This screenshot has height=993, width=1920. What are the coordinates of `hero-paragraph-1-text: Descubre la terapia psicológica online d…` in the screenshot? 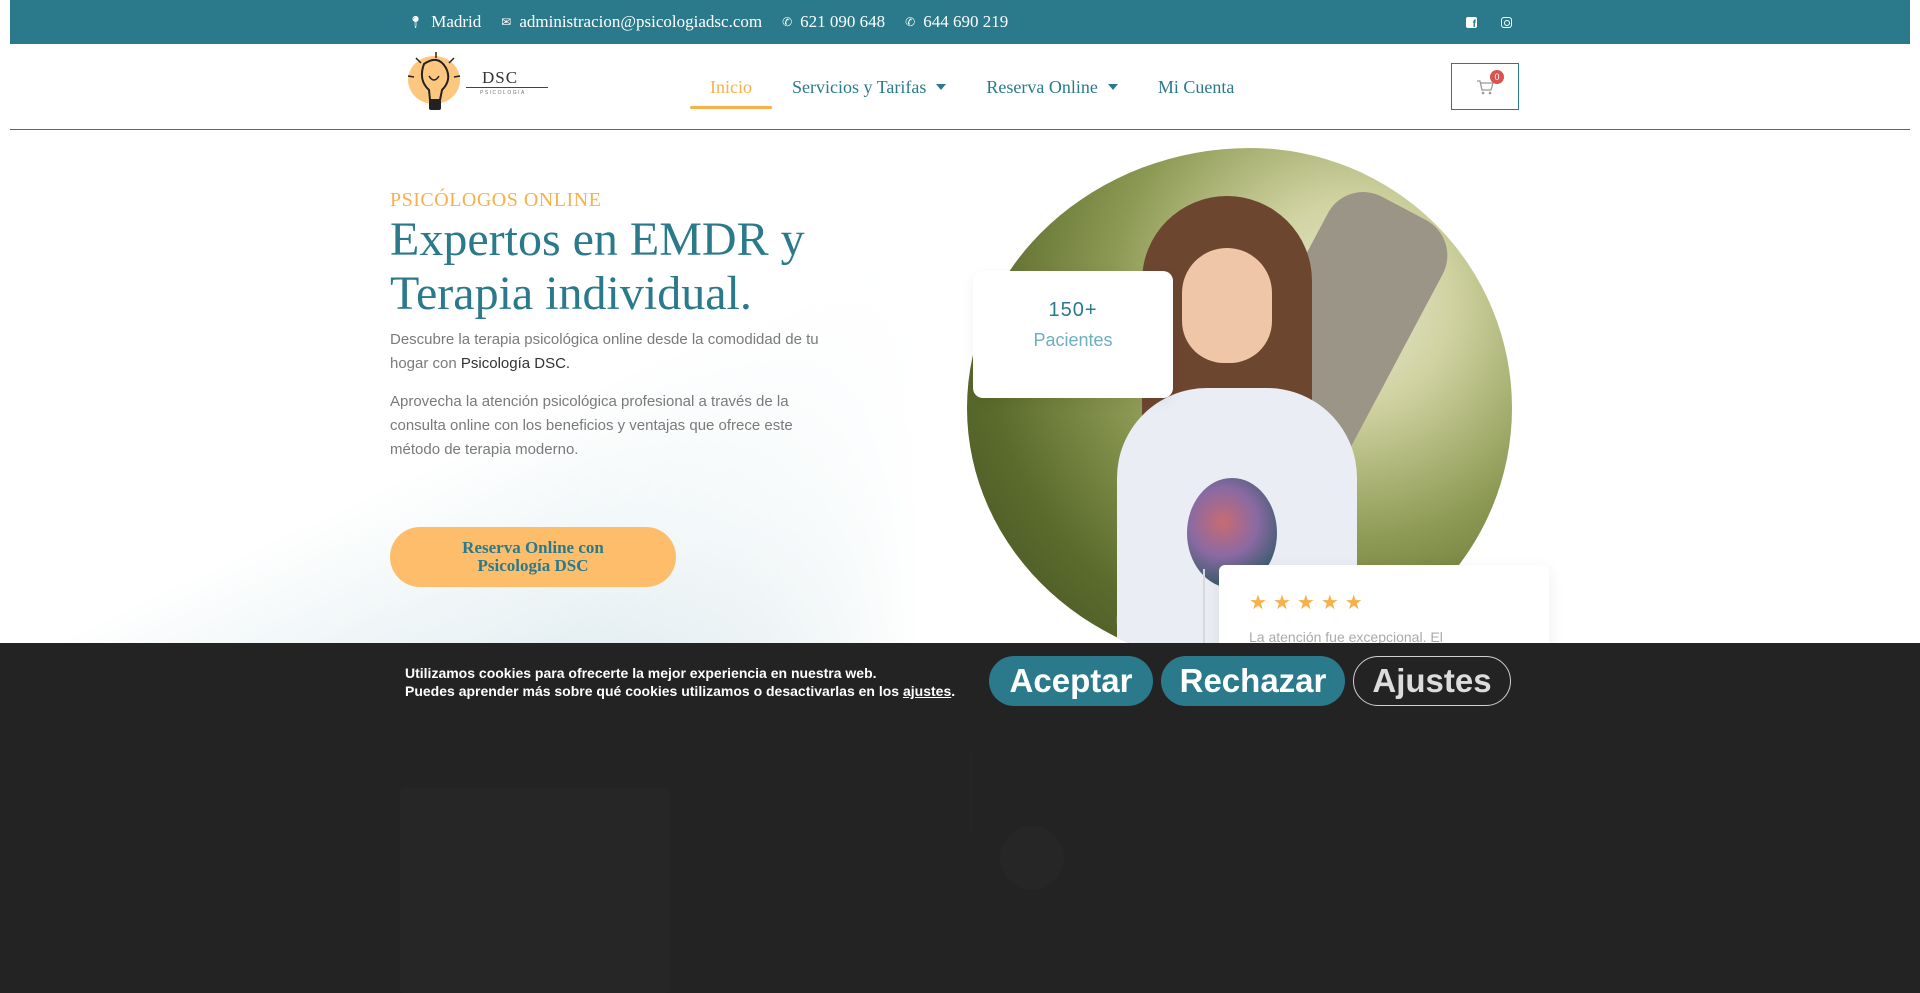 It's located at (604, 351).